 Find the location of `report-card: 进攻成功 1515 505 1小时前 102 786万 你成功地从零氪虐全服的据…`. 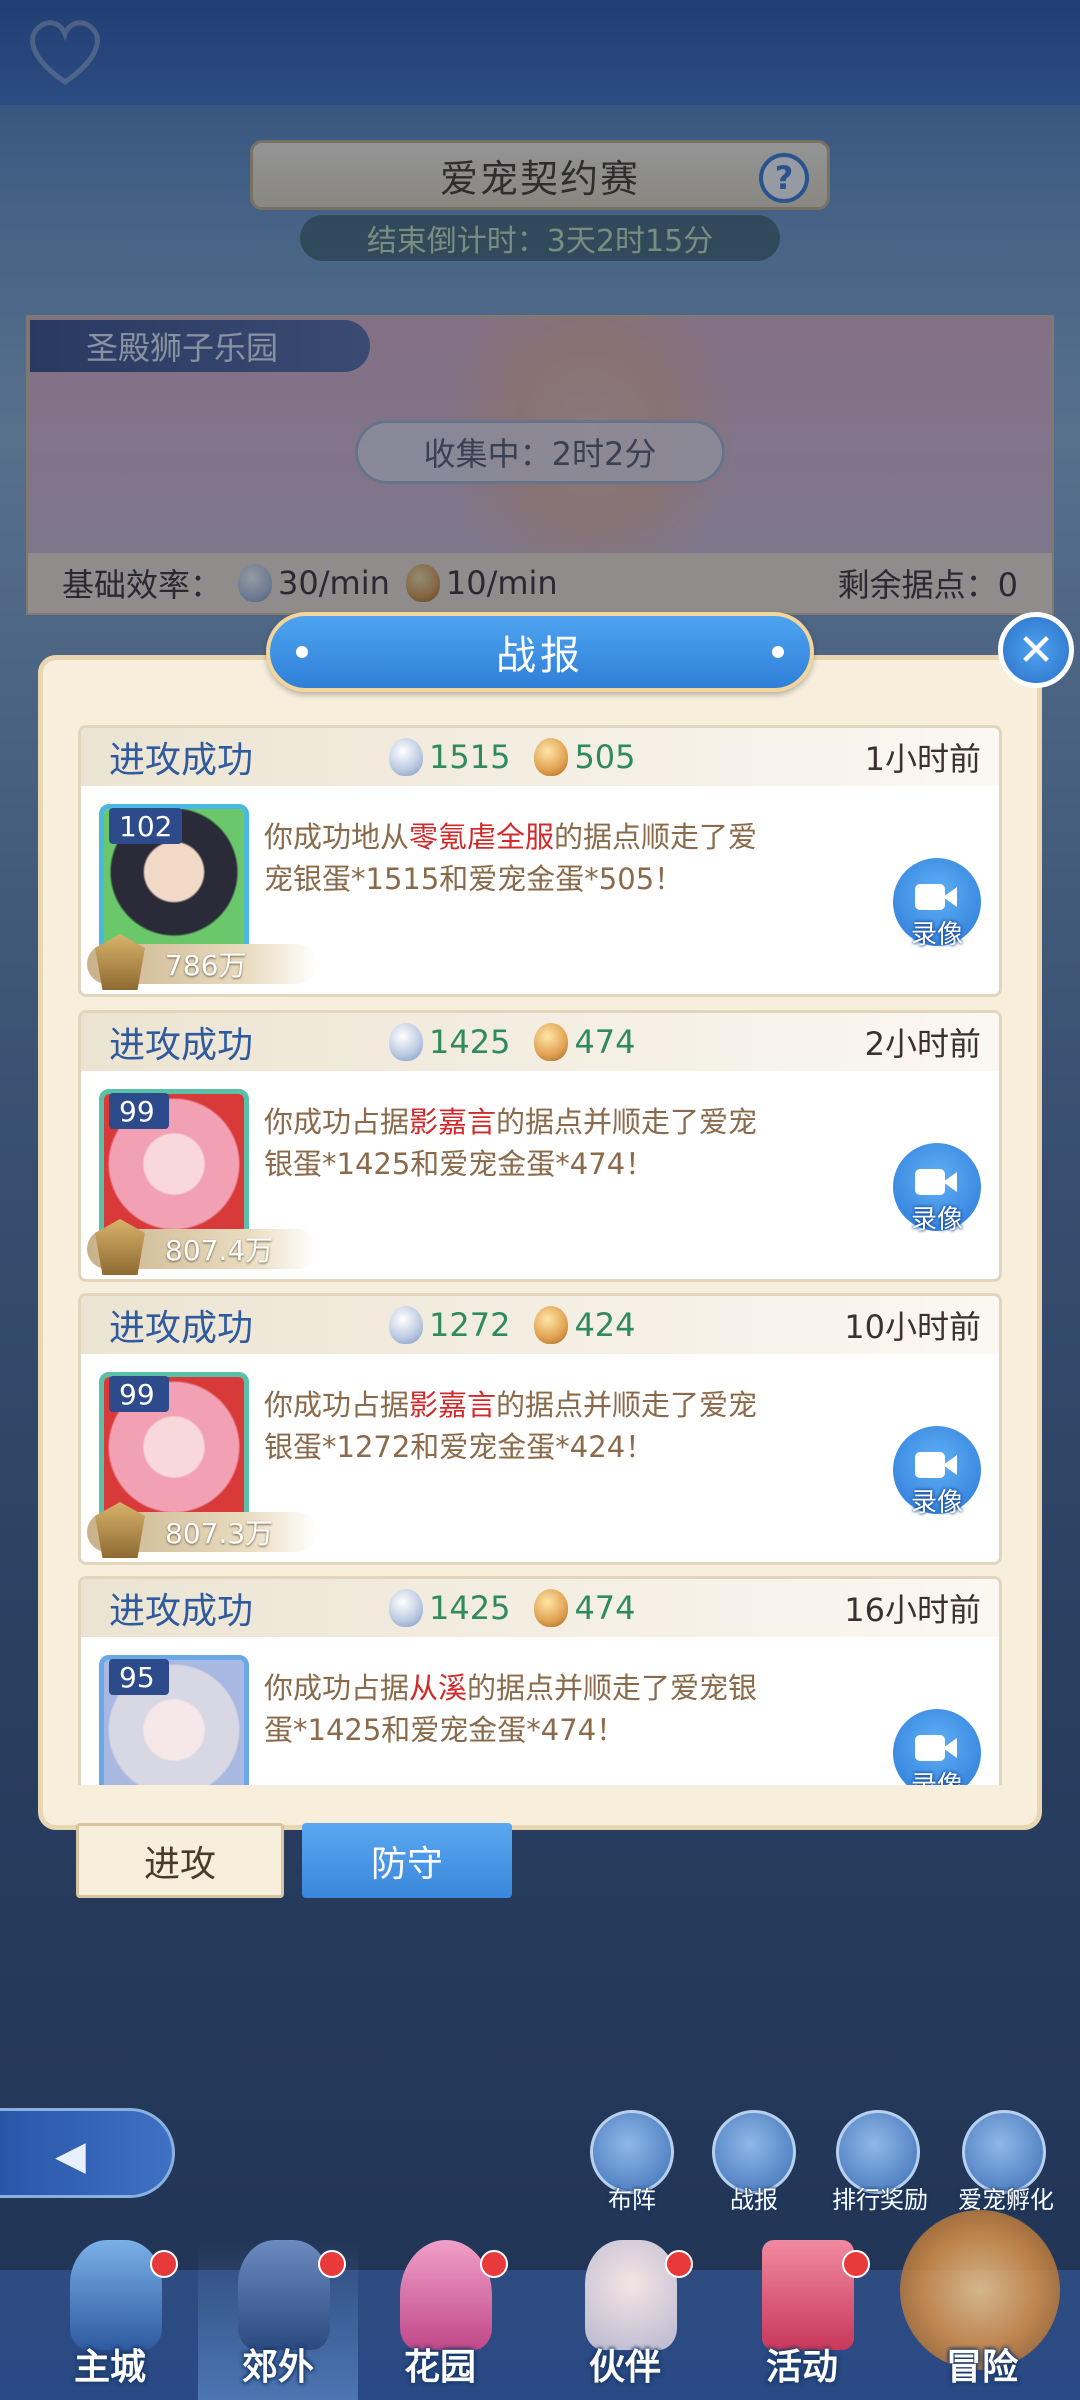

report-card: 进攻成功 1515 505 1小时前 102 786万 你成功地从零氪虐全服的据… is located at coordinates (540, 861).